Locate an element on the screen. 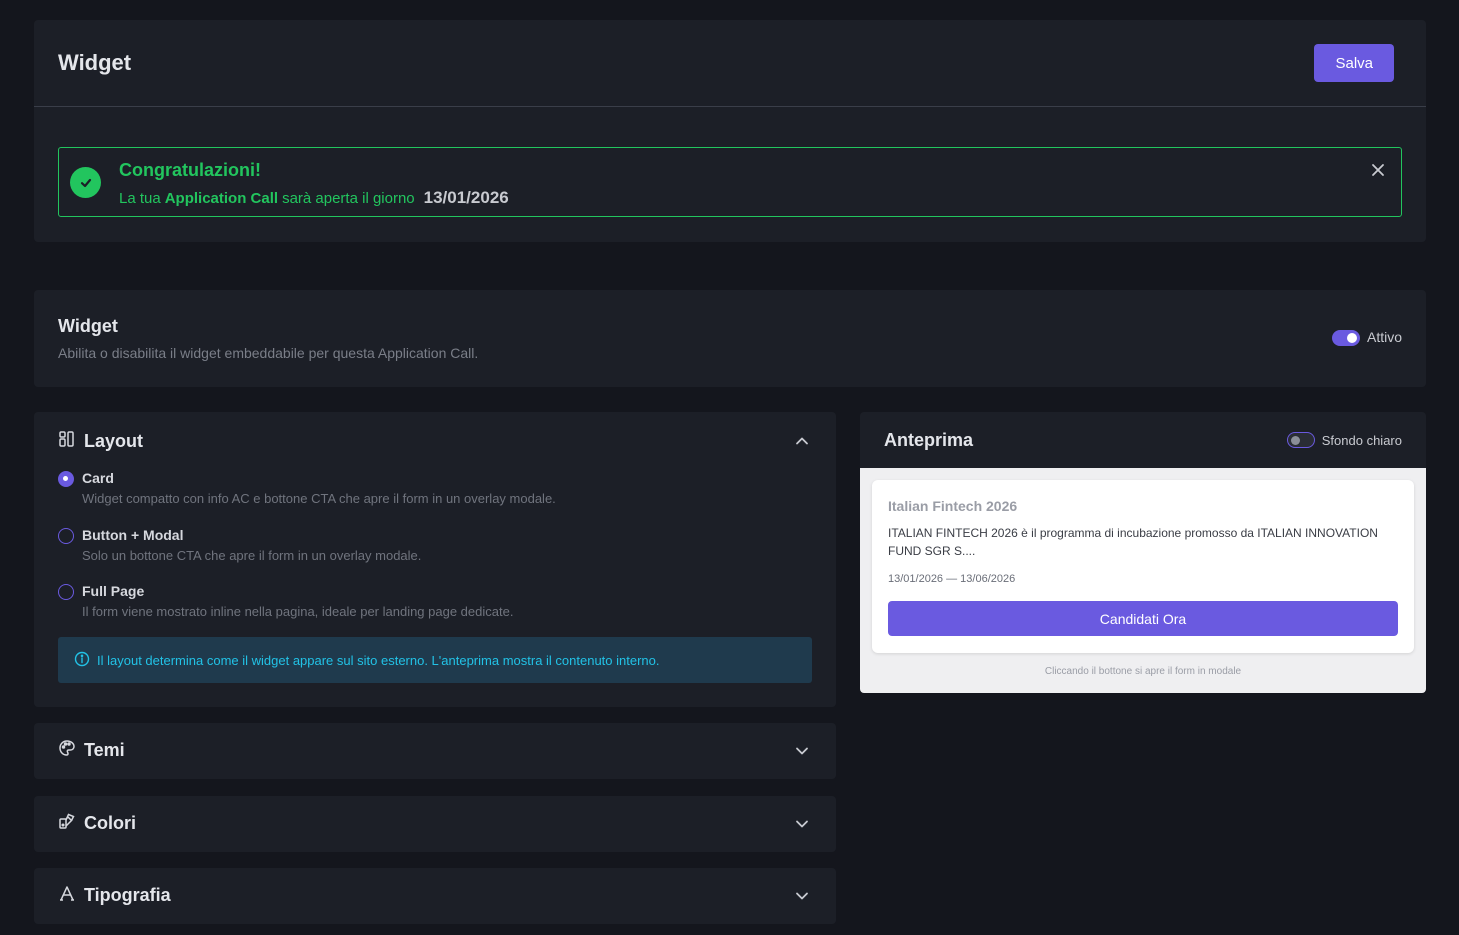 This screenshot has height=935, width=1459. accordion-colori: Colori is located at coordinates (435, 824).